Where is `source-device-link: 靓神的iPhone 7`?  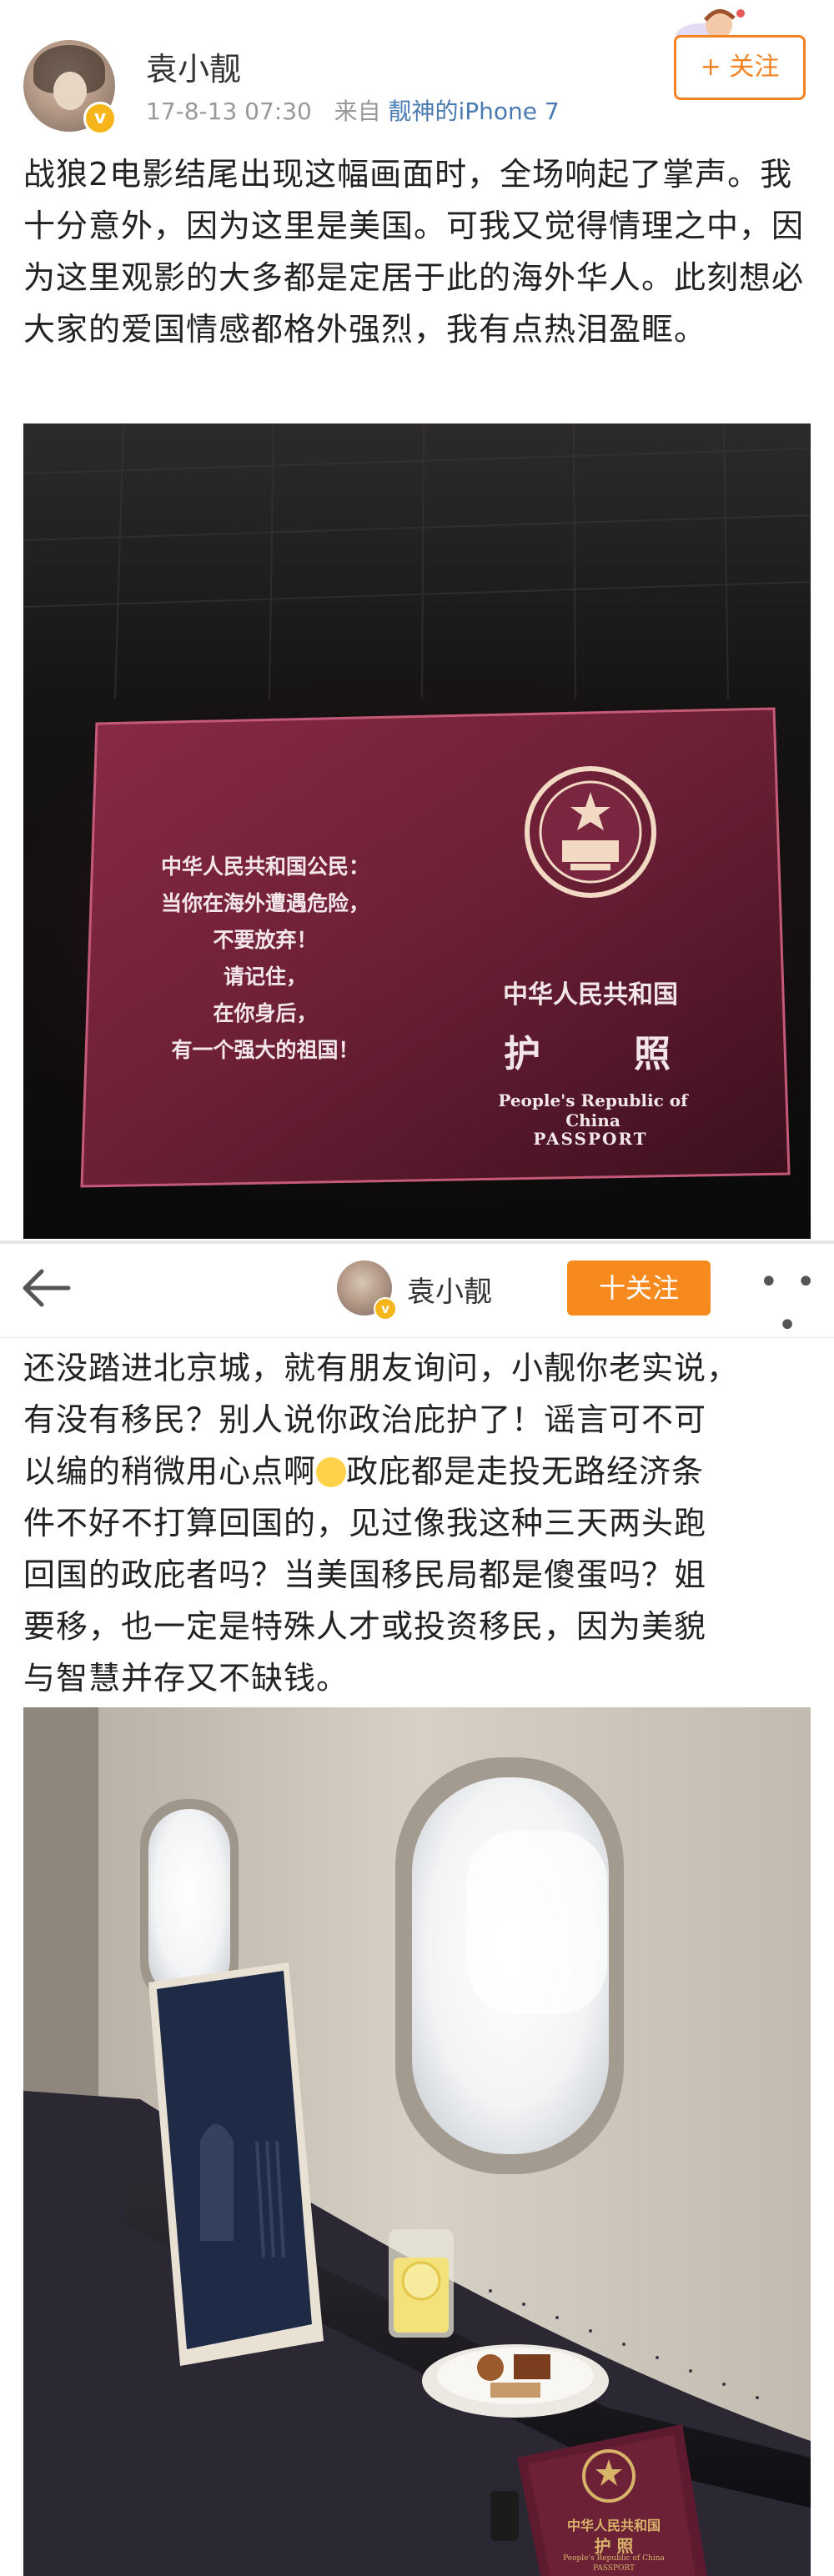 source-device-link: 靓神的iPhone 7 is located at coordinates (474, 111).